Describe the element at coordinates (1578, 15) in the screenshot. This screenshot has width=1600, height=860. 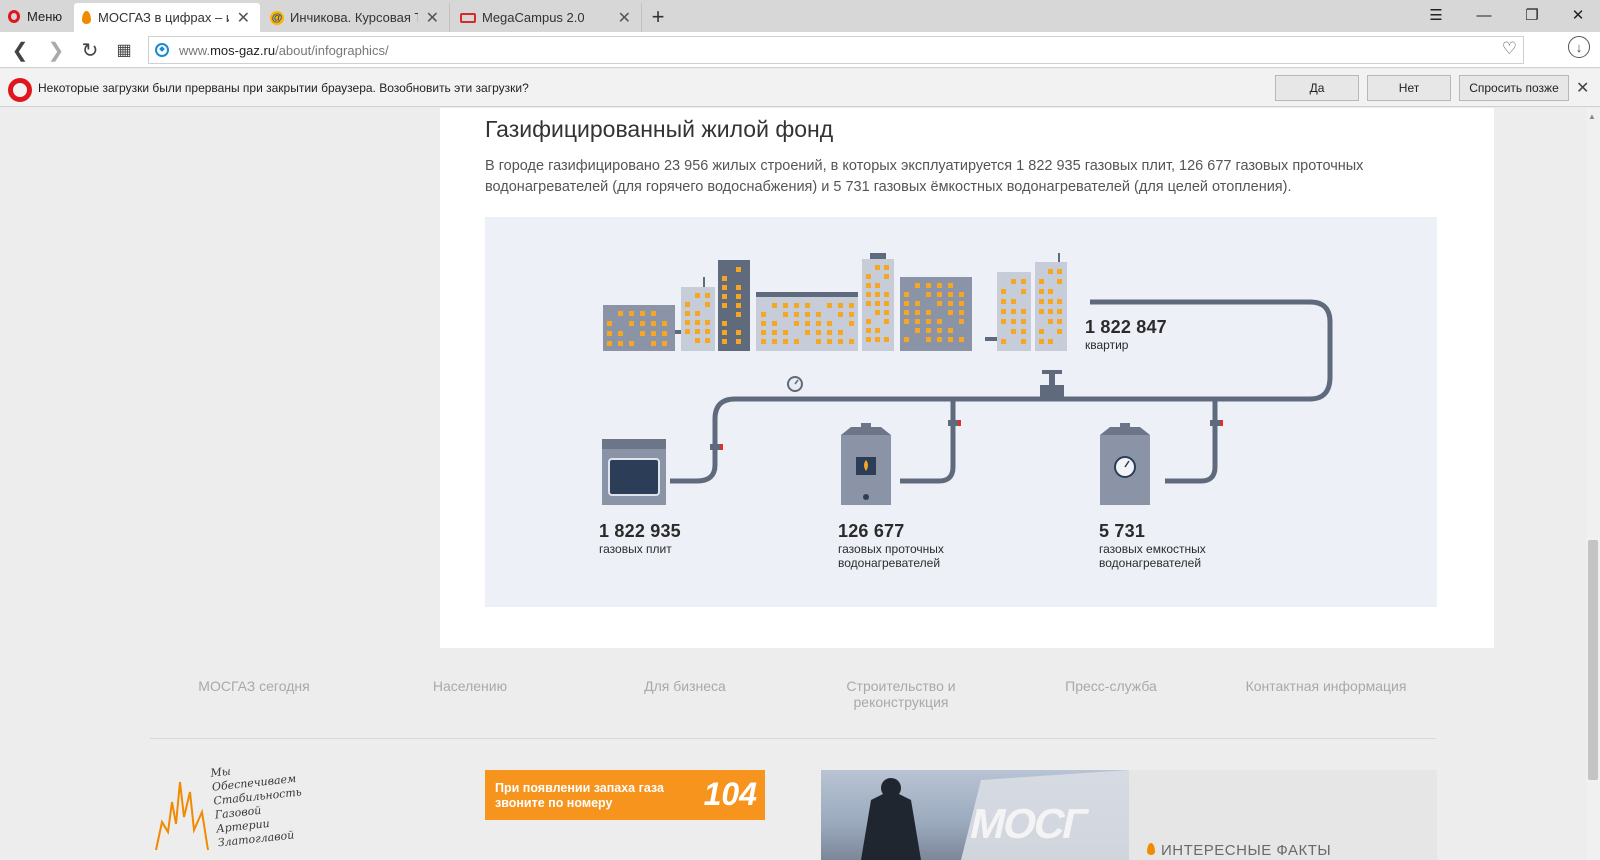
I see `close-window-button: ✕` at that location.